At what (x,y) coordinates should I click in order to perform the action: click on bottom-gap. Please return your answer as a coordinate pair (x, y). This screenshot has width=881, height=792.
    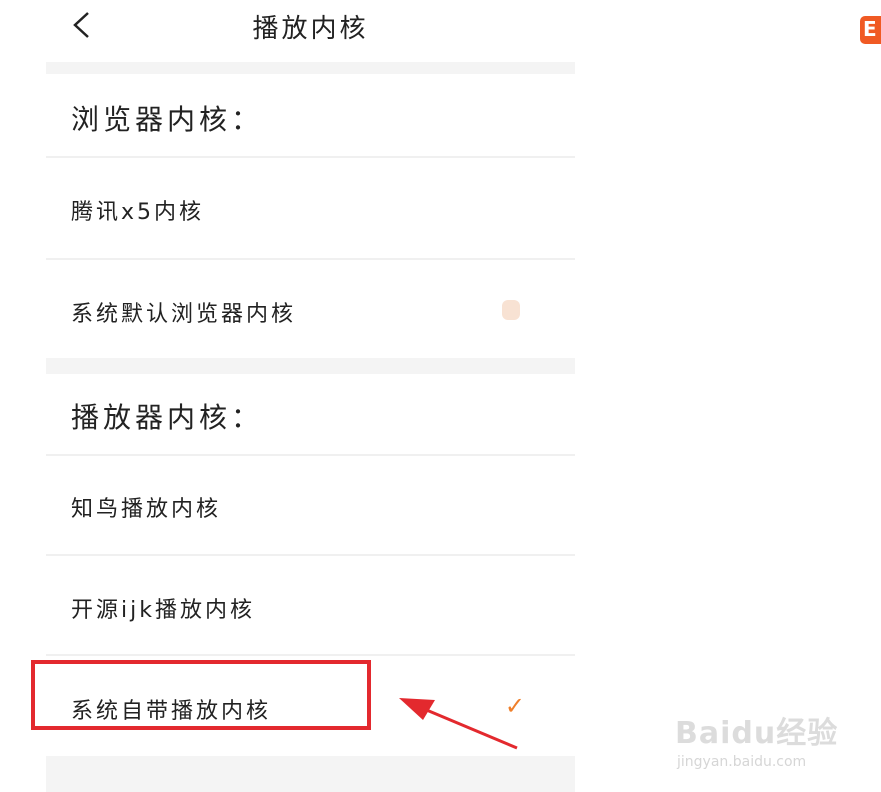
    Looking at the image, I should click on (310, 774).